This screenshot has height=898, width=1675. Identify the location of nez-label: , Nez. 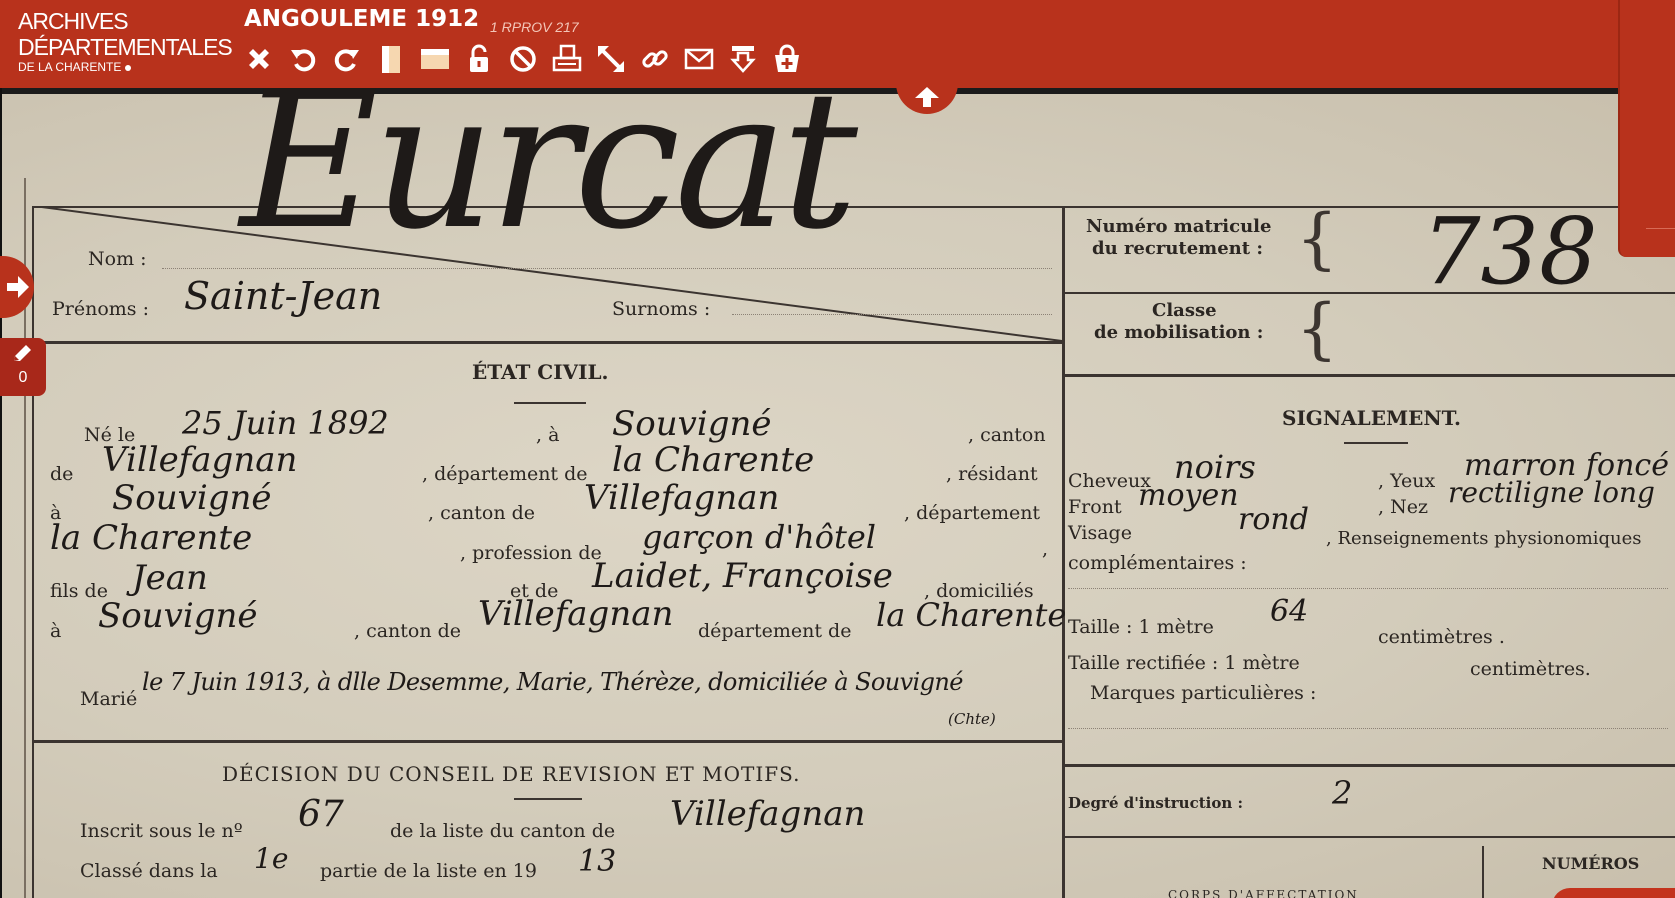
(1403, 507).